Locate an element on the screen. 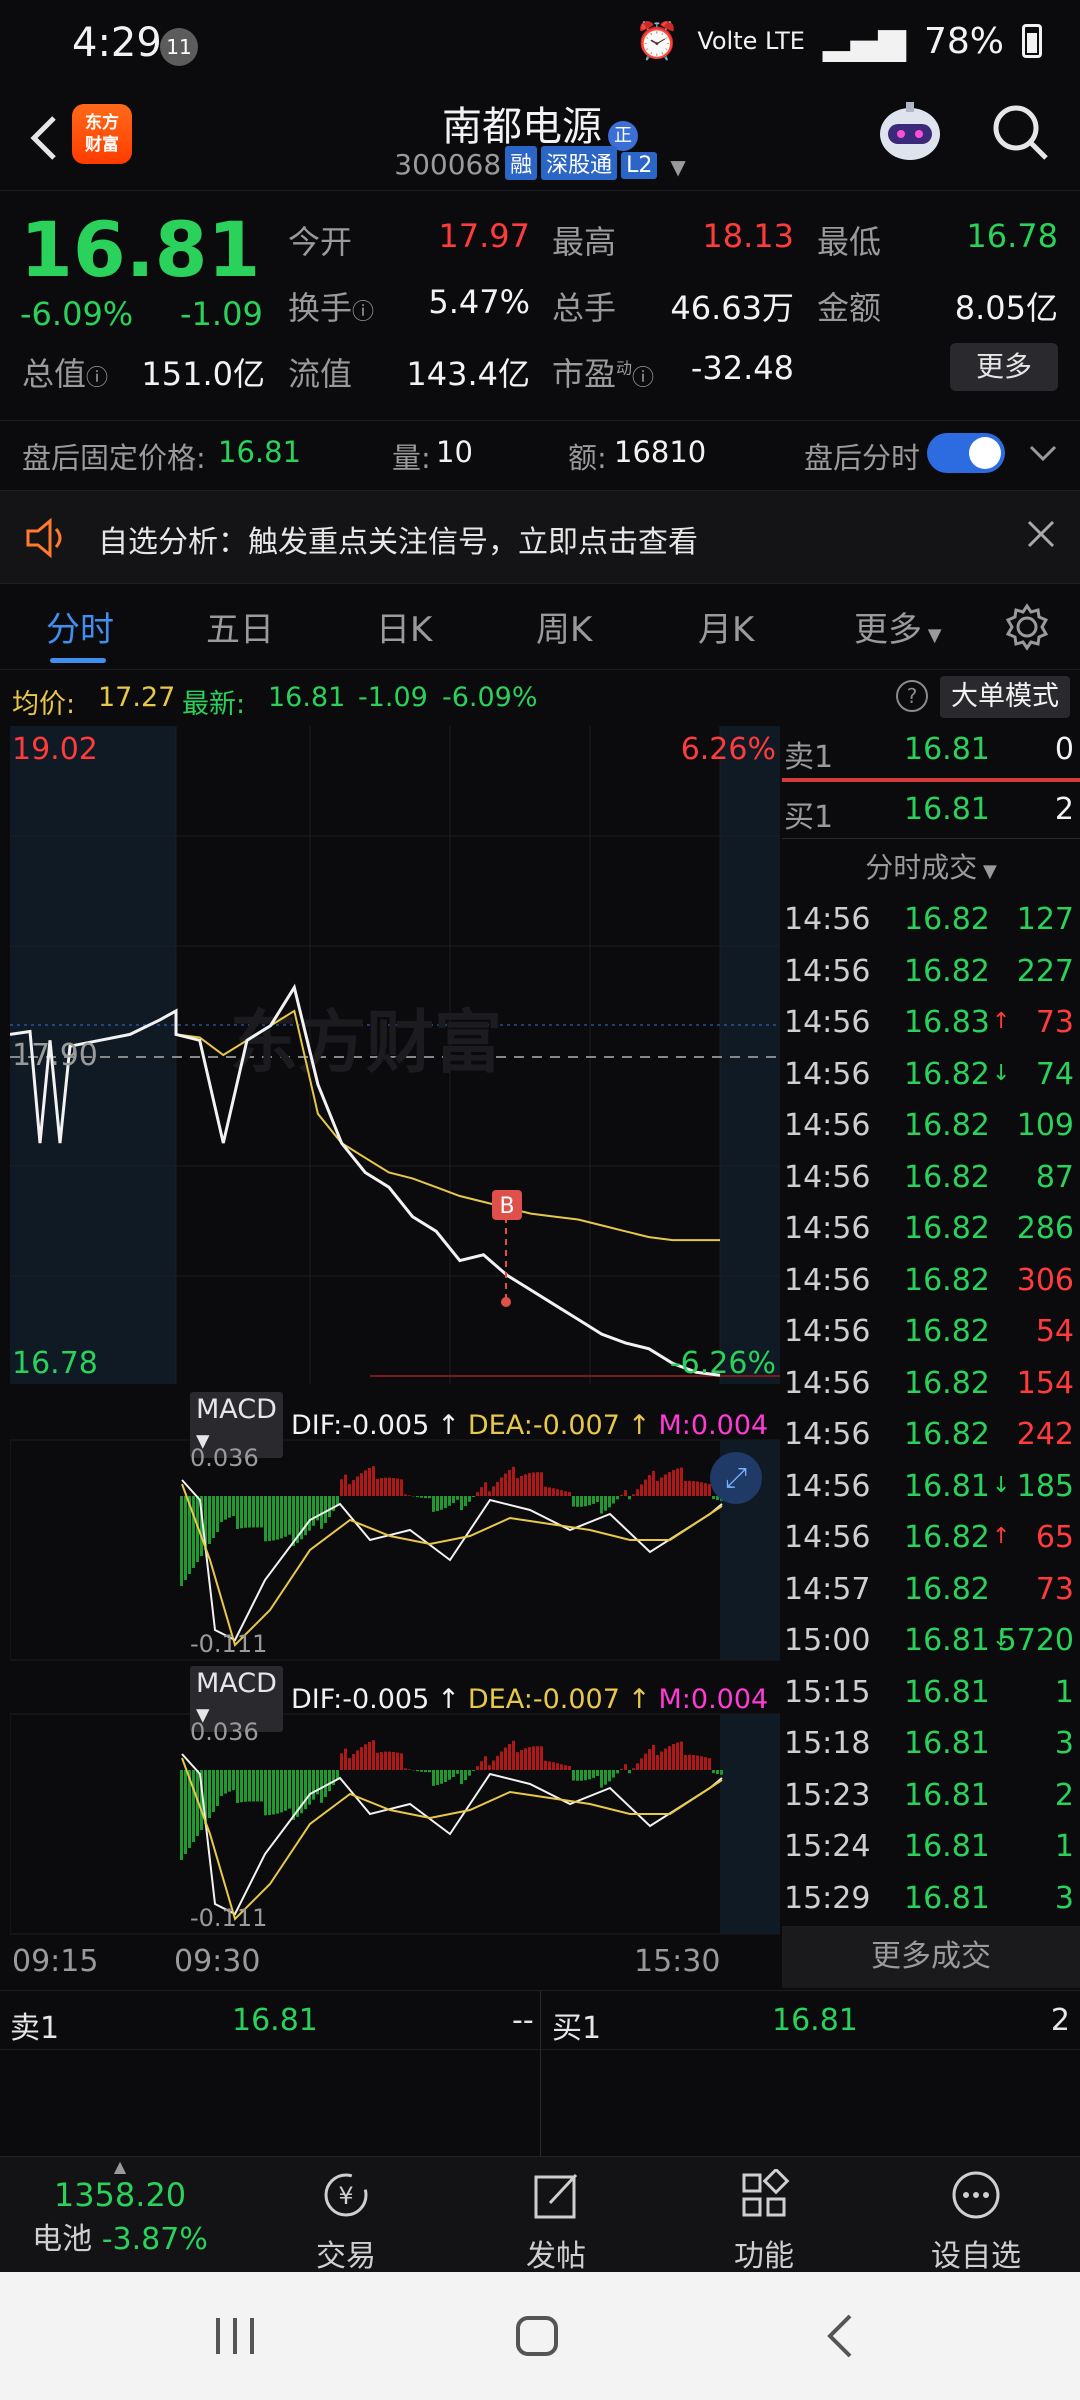 The image size is (1080, 2400). trade-row: 14:56 16.82 109 is located at coordinates (931, 1128).